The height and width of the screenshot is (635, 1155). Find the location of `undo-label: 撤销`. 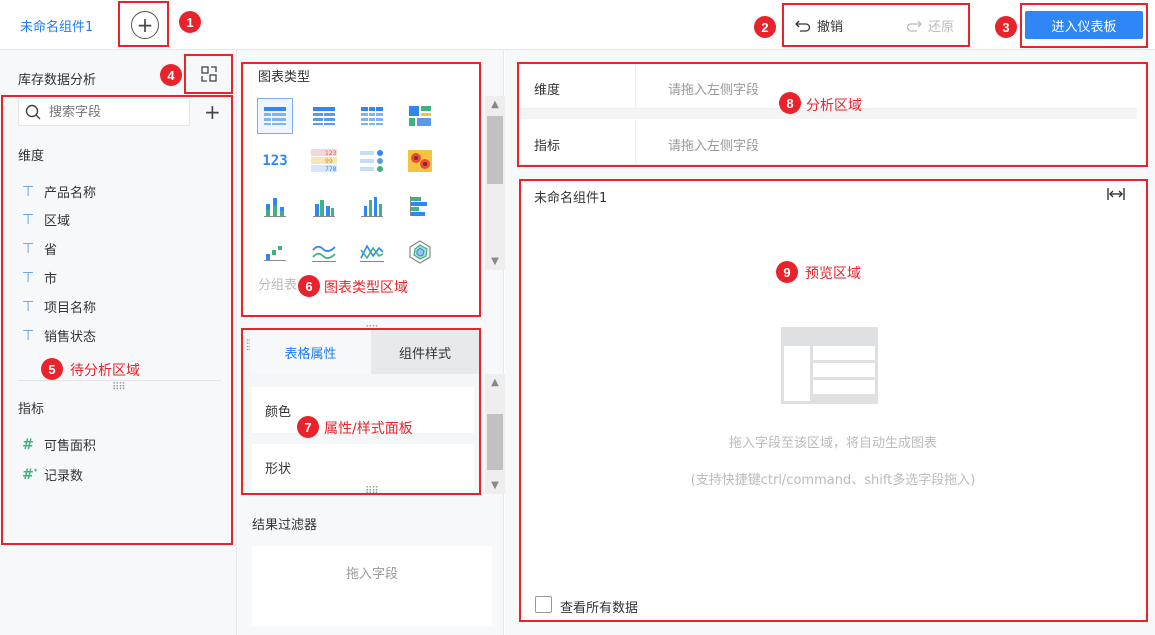

undo-label: 撤销 is located at coordinates (830, 27).